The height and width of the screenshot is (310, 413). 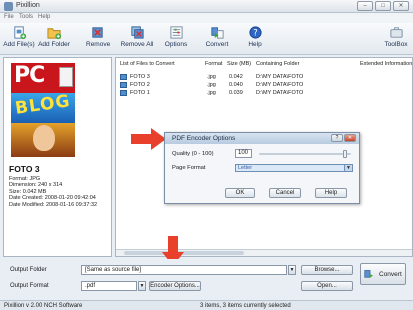 What do you see at coordinates (140, 77) in the screenshot?
I see `file-name: FOTO 3` at bounding box center [140, 77].